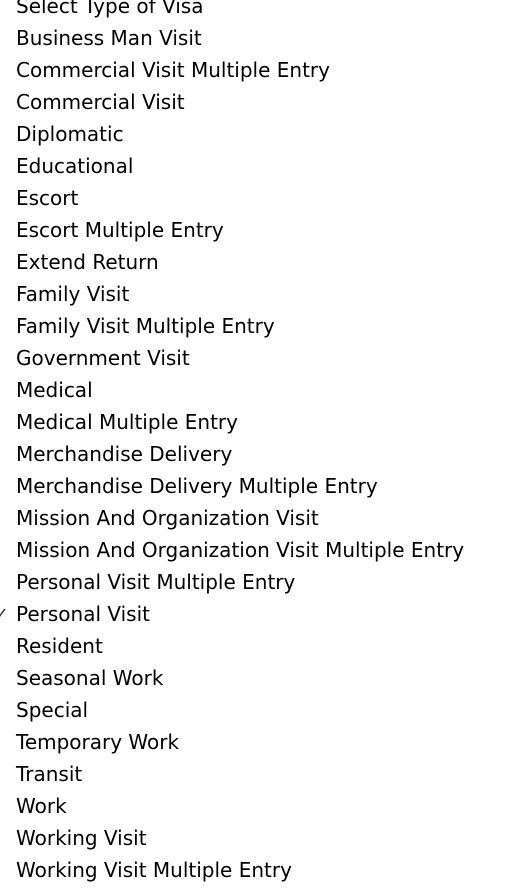 Image resolution: width=532 pixels, height=894 pixels. Describe the element at coordinates (49, 774) in the screenshot. I see `visa-option-label: Transit` at that location.